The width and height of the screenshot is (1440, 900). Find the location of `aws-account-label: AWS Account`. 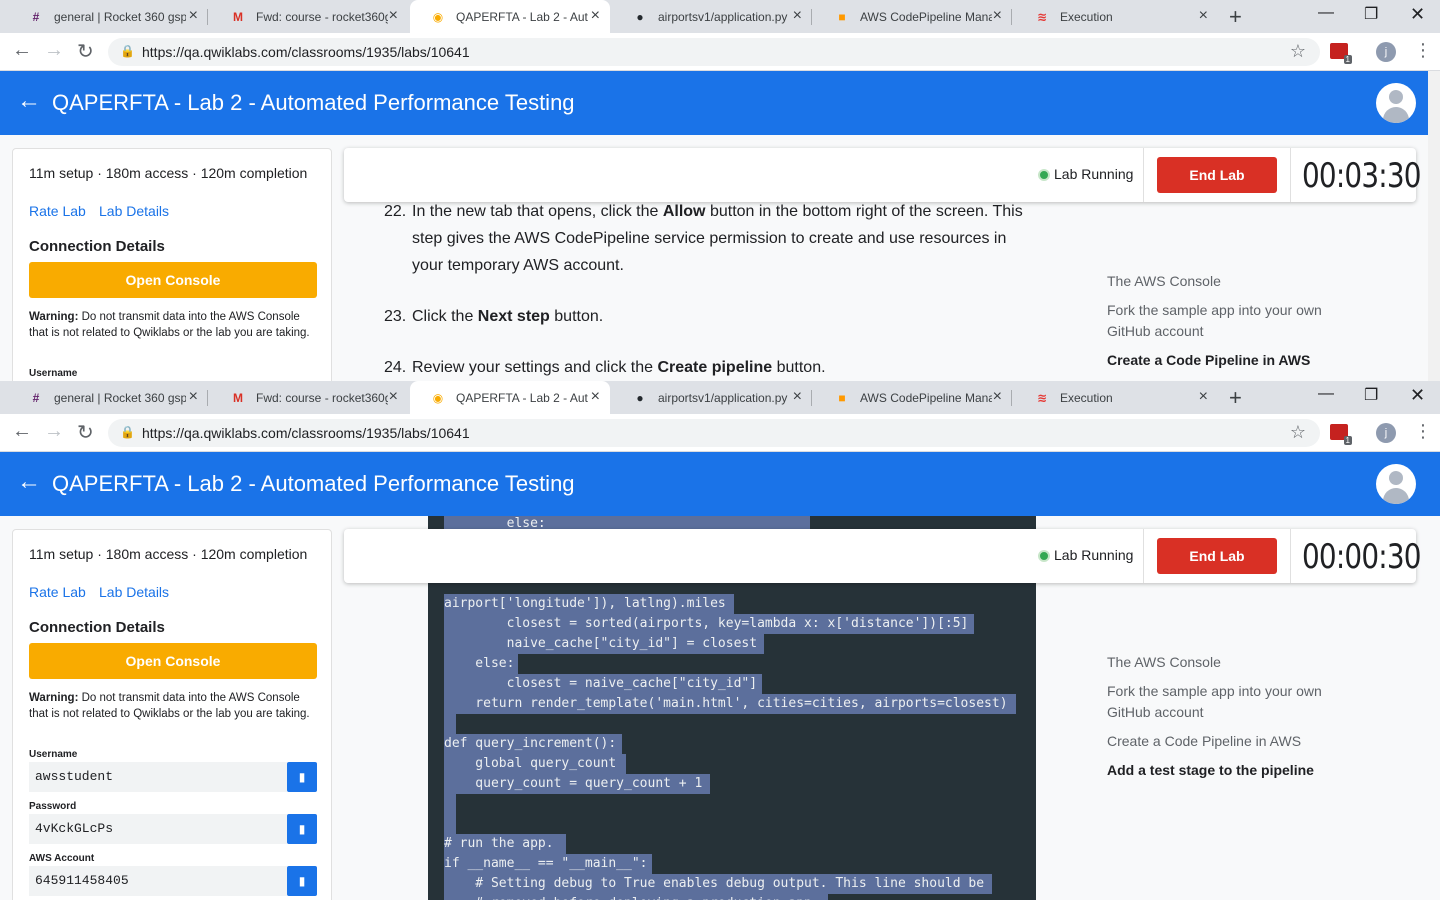

aws-account-label: AWS Account is located at coordinates (62, 858).